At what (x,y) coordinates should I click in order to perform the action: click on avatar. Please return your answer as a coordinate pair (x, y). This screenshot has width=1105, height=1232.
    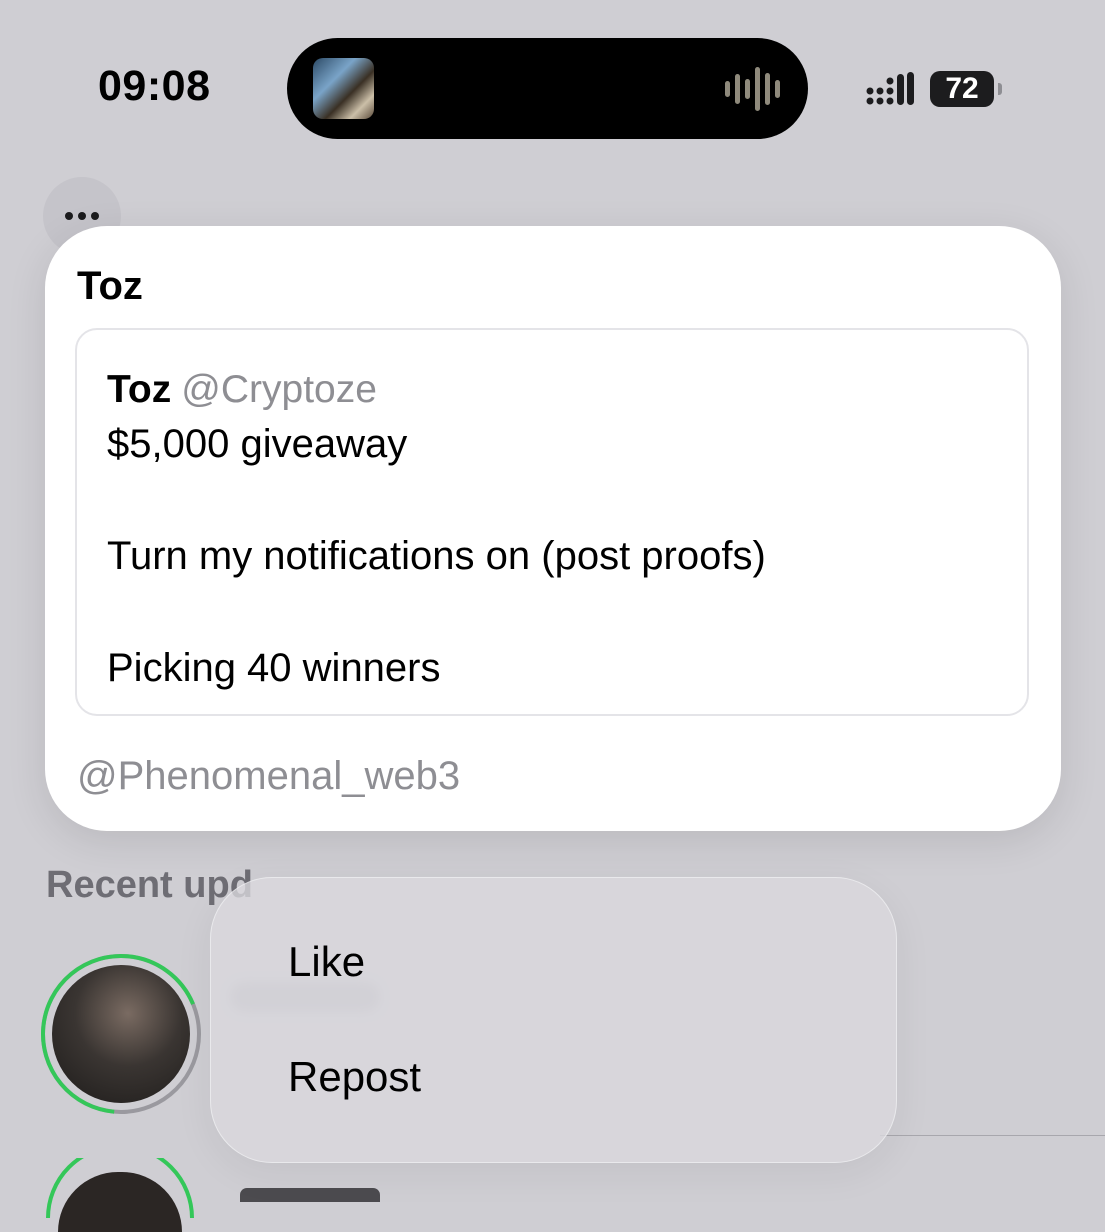
    Looking at the image, I should click on (121, 1034).